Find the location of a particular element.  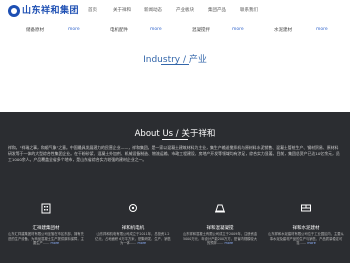

nav-item-home: 首页 is located at coordinates (92, 11).